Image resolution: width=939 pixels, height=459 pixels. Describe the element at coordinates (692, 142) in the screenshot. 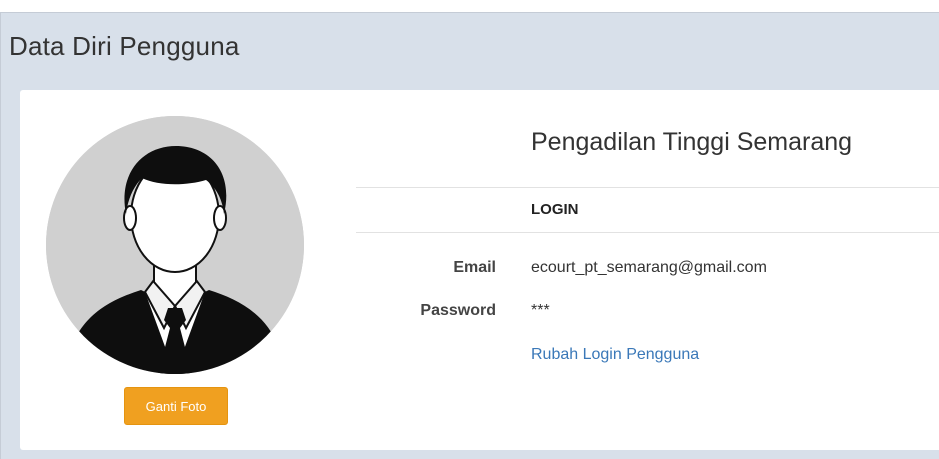

I see `organization-name: Pengadilan Tinggi Semarang` at that location.